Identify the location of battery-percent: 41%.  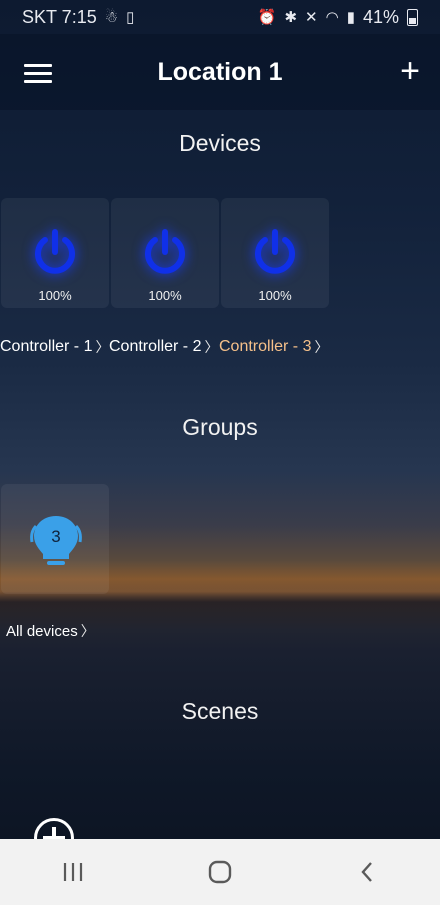
(380, 16).